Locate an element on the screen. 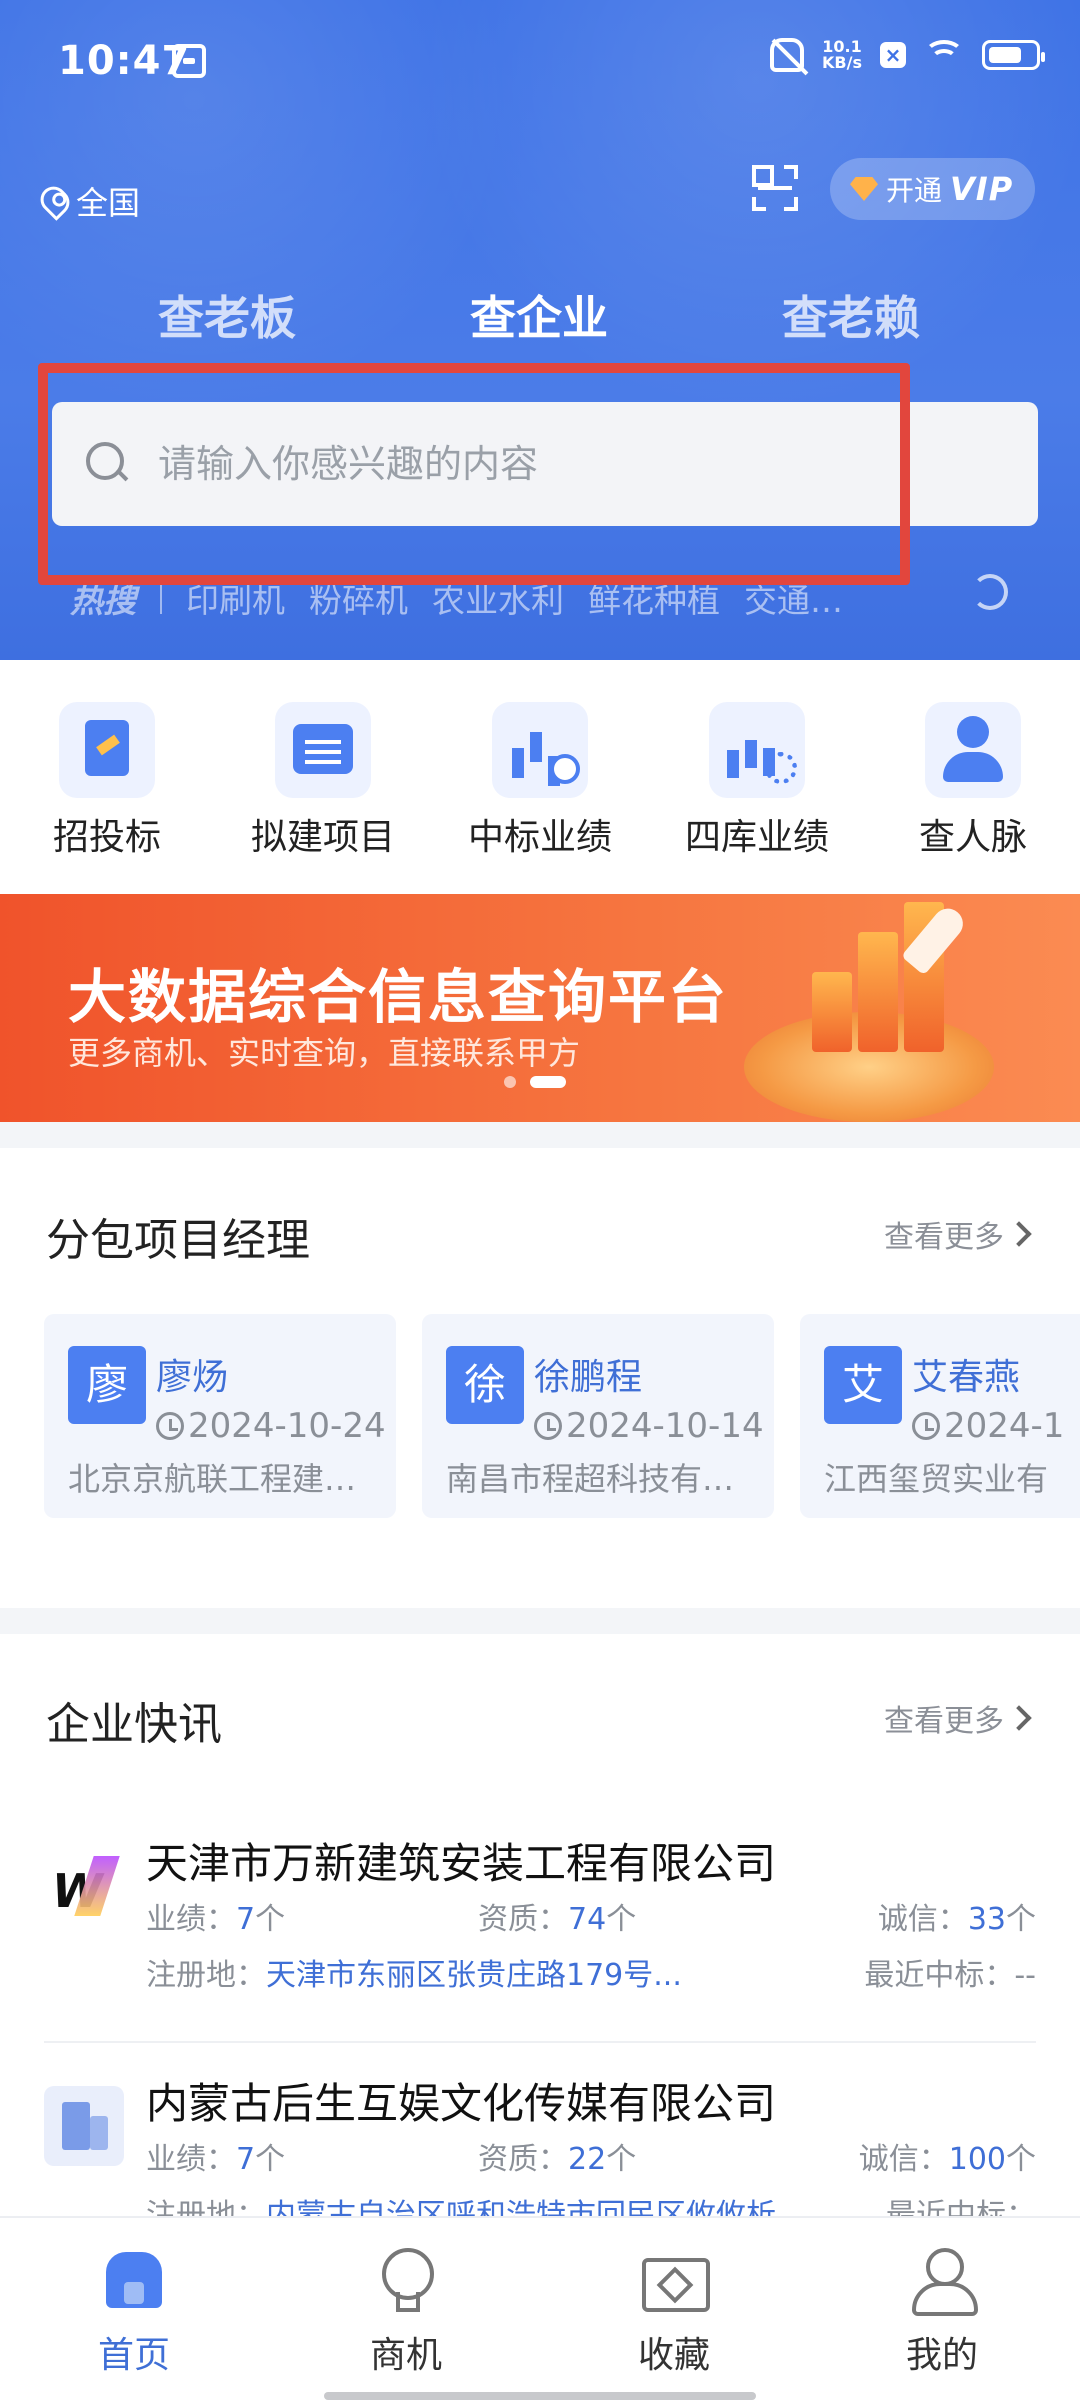  performance-label: 业绩： is located at coordinates (191, 2159).